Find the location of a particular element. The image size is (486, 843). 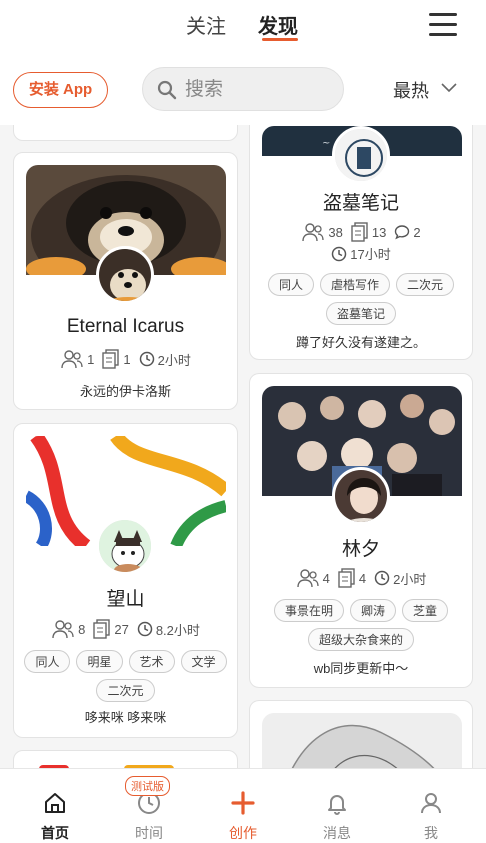

community-title: 盗墓笔记 is located at coordinates (360, 203).